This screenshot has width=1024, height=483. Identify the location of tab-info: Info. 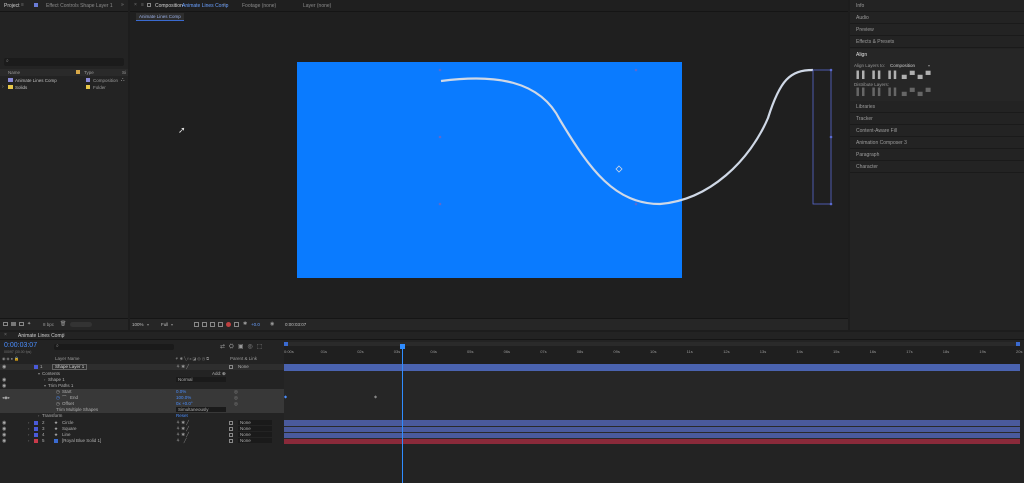
(937, 6).